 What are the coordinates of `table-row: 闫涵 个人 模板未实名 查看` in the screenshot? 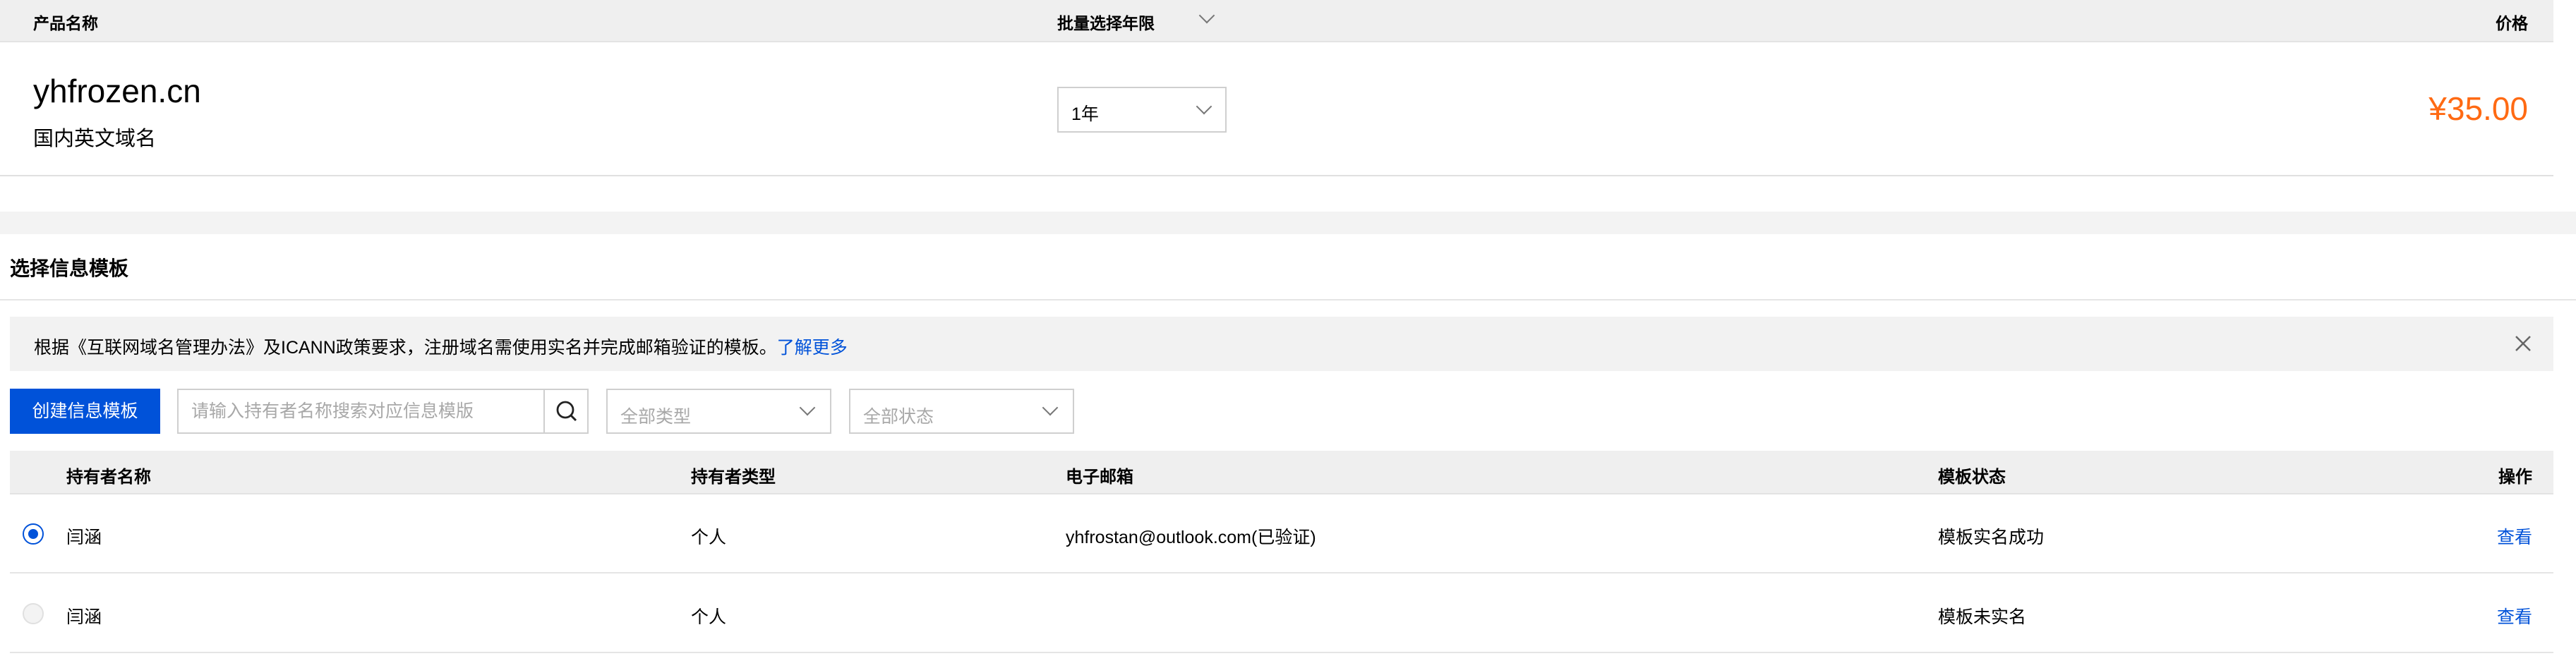 It's located at (1281, 614).